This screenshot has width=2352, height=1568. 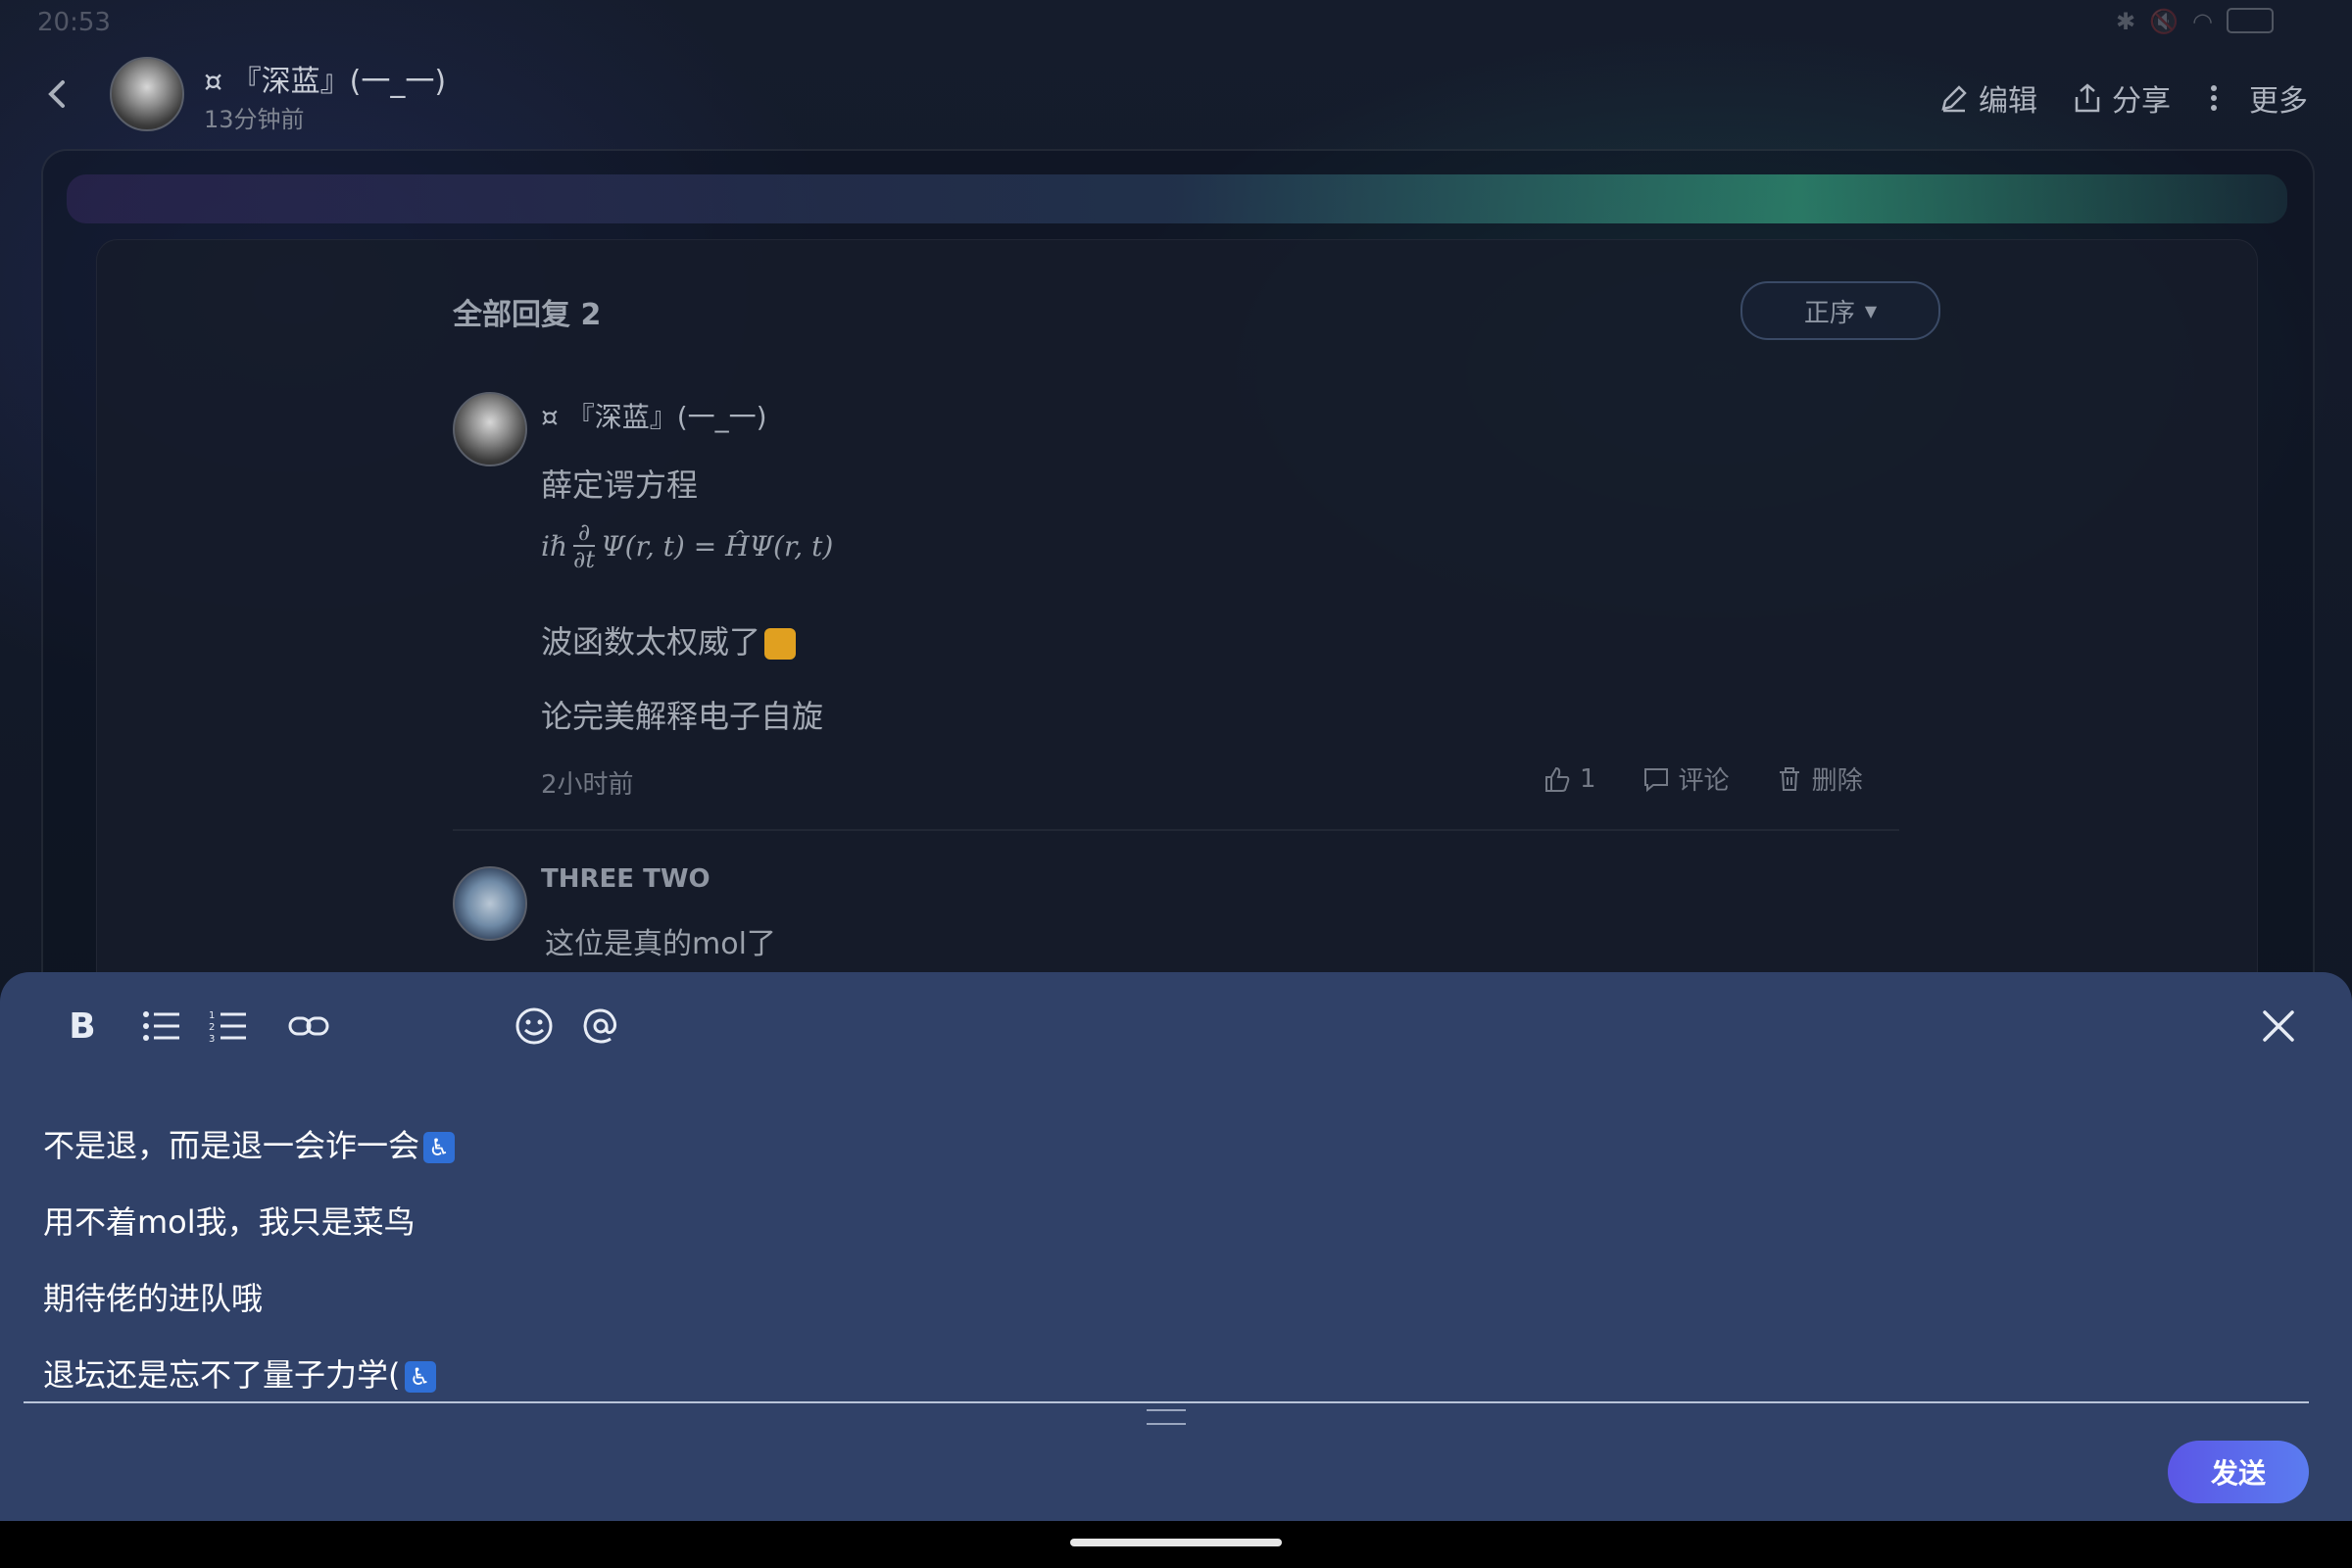 I want to click on numbered-list-icon: 123, so click(x=227, y=1027).